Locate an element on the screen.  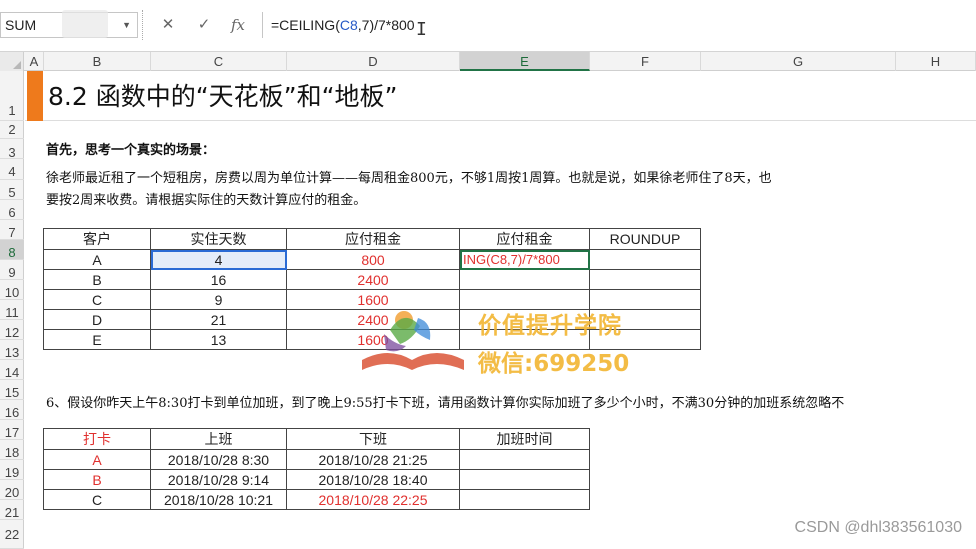
cell-days-selected: 4 is located at coordinates (218, 259).